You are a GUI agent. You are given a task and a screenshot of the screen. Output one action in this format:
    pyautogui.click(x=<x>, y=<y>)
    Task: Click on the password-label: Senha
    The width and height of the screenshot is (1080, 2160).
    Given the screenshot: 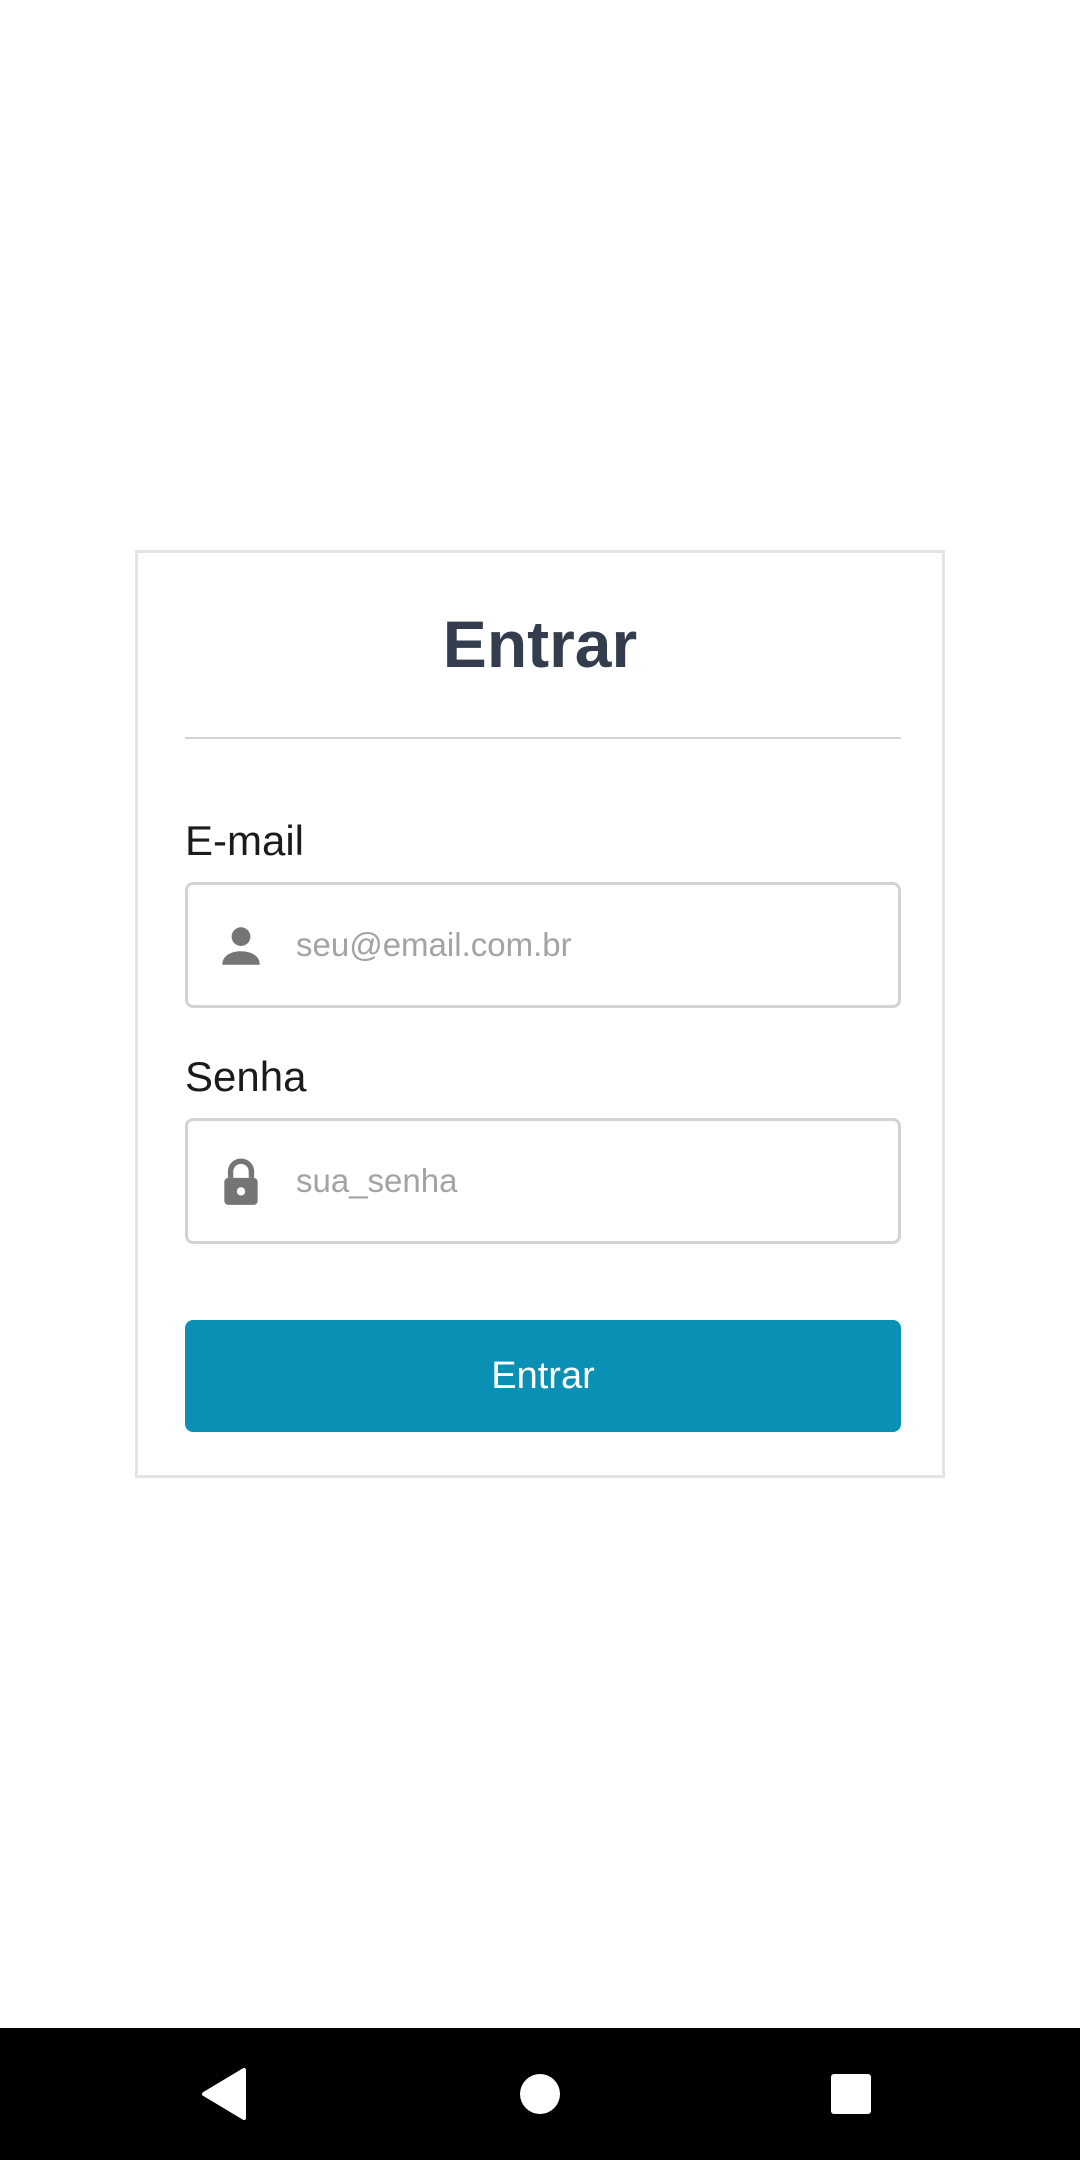 What is the action you would take?
    pyautogui.click(x=246, y=1076)
    